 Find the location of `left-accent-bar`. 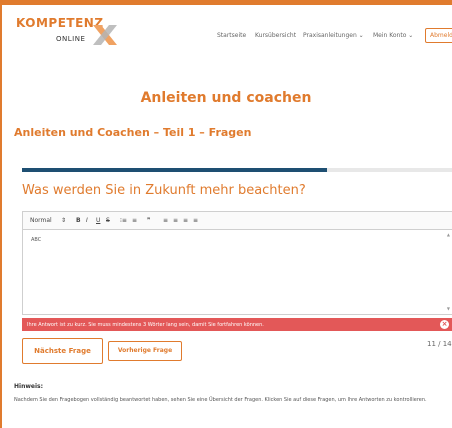

left-accent-bar is located at coordinates (1, 216).